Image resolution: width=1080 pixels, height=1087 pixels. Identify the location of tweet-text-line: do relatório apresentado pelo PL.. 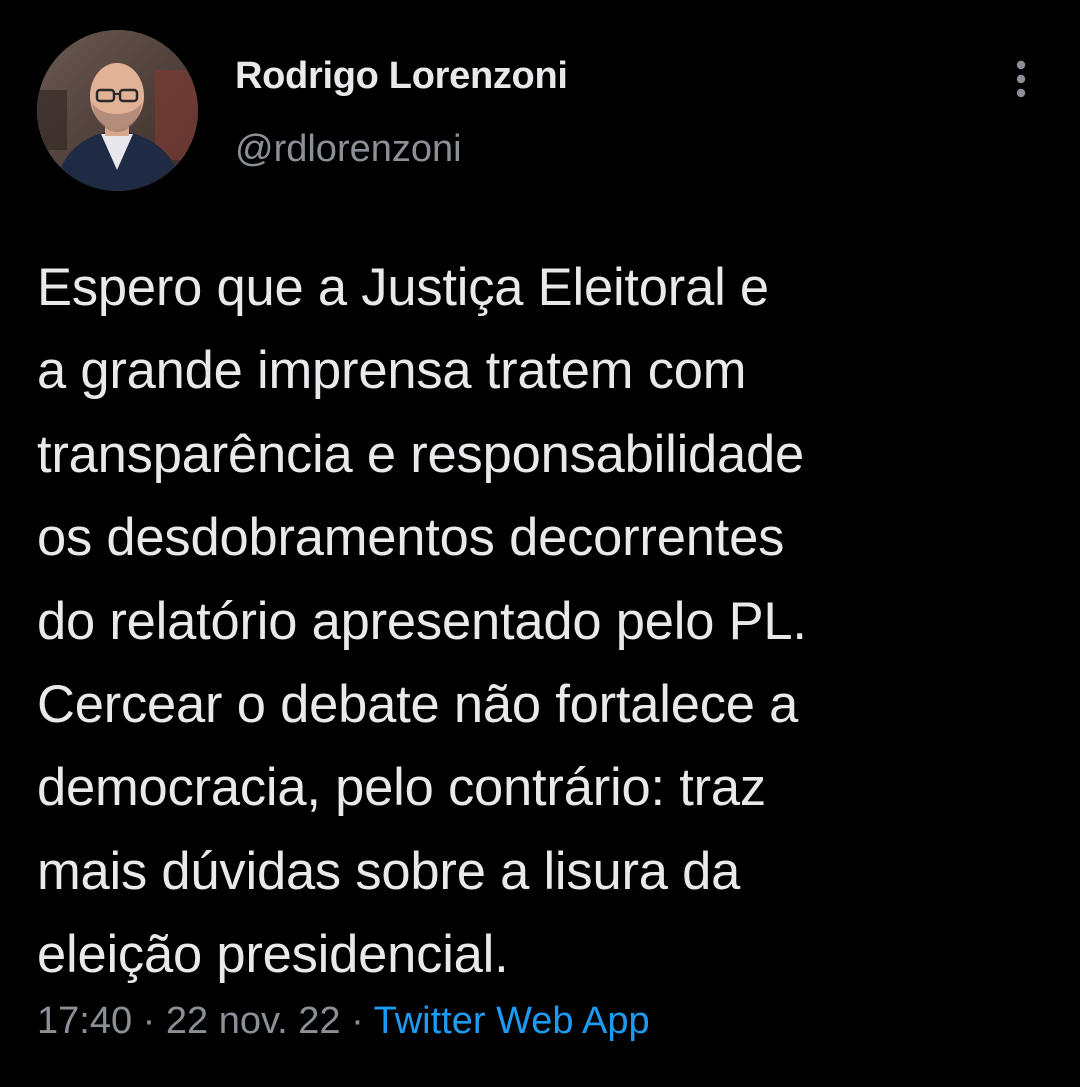
(422, 621).